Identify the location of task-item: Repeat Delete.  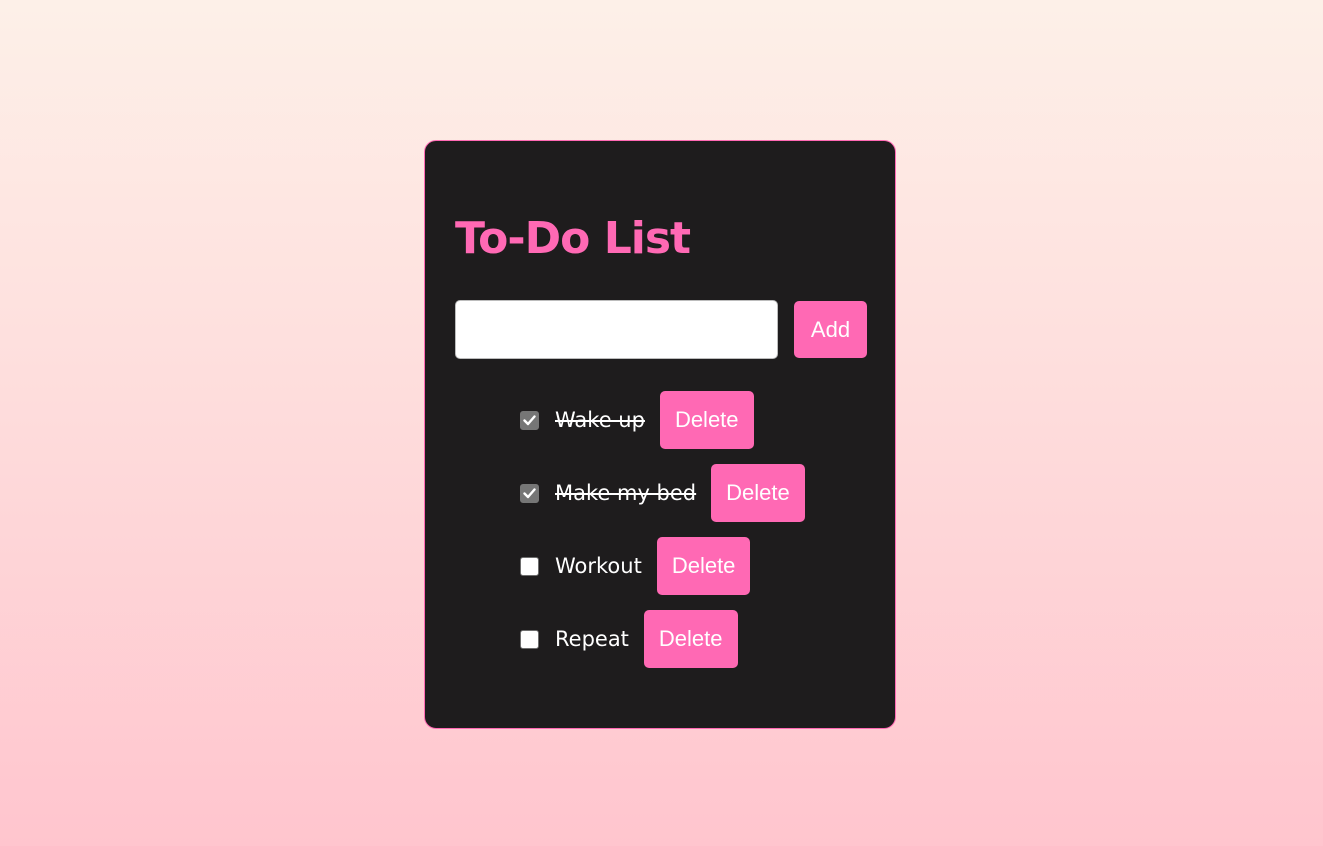
(662, 639).